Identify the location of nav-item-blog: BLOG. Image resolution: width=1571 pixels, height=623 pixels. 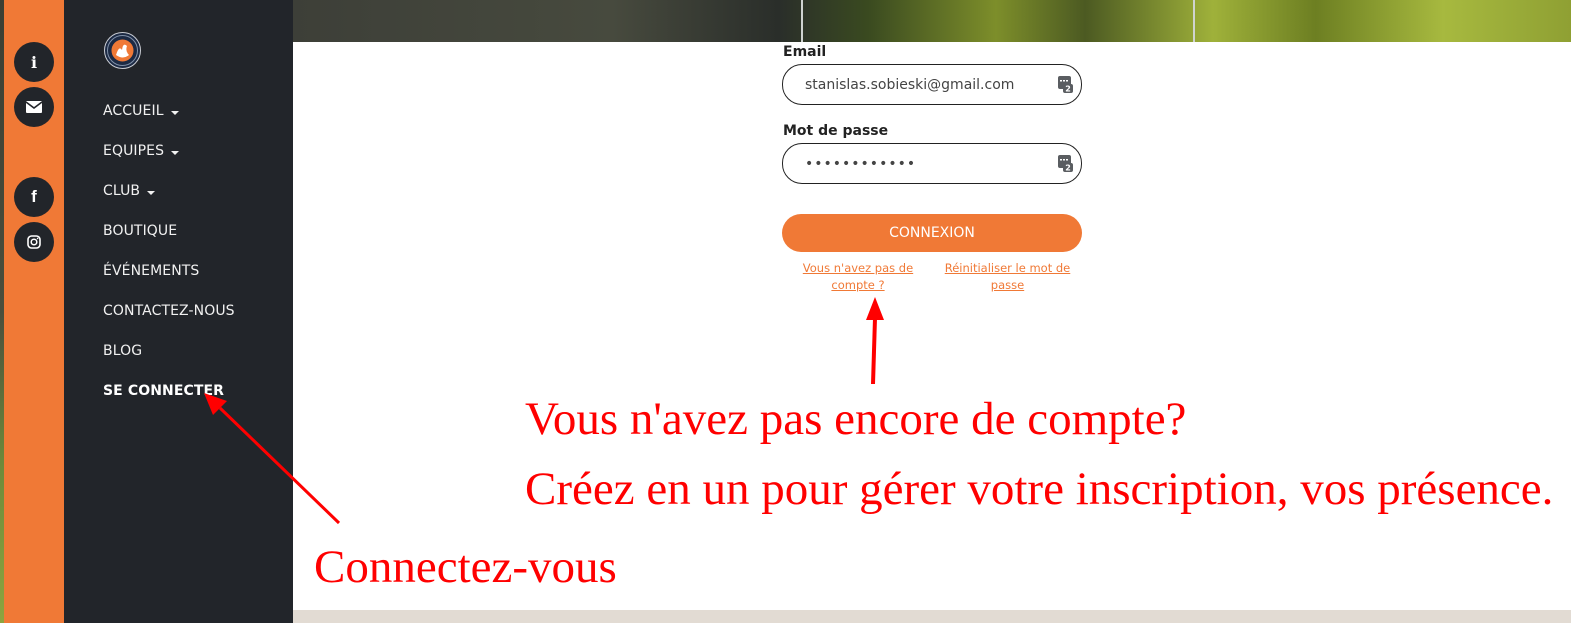
(169, 360).